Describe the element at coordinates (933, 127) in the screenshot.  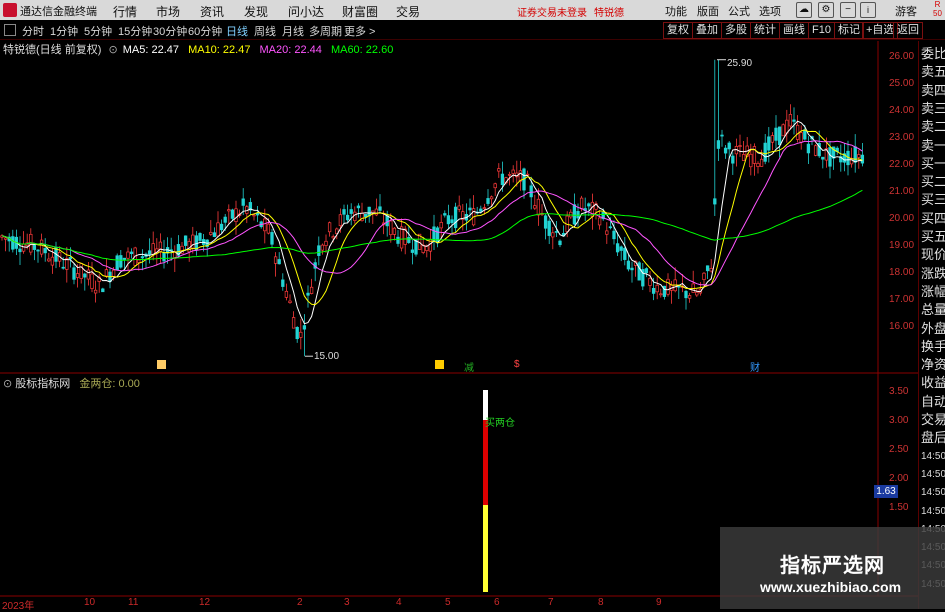
I see `side-panel-item: 卖二` at that location.